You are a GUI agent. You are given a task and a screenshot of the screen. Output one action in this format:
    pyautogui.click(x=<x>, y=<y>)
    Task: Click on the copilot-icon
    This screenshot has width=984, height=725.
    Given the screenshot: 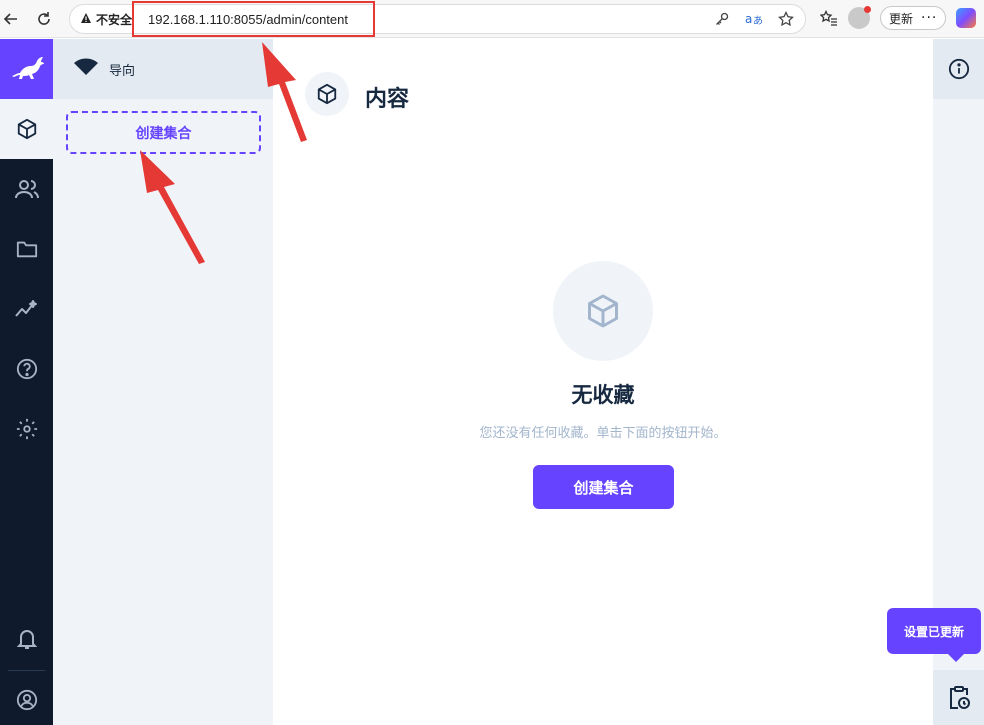 What is the action you would take?
    pyautogui.click(x=966, y=18)
    